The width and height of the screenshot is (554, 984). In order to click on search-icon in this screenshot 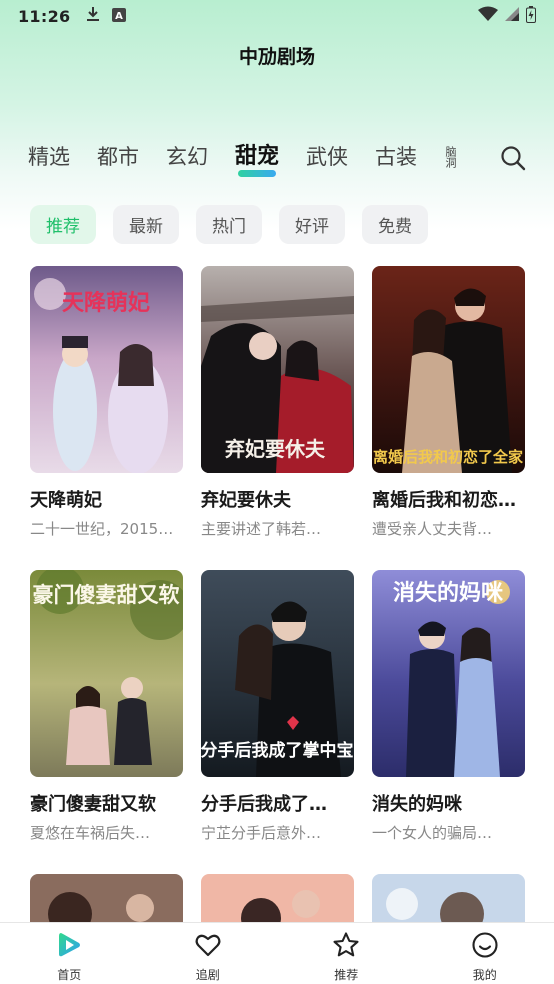, I will do `click(513, 158)`.